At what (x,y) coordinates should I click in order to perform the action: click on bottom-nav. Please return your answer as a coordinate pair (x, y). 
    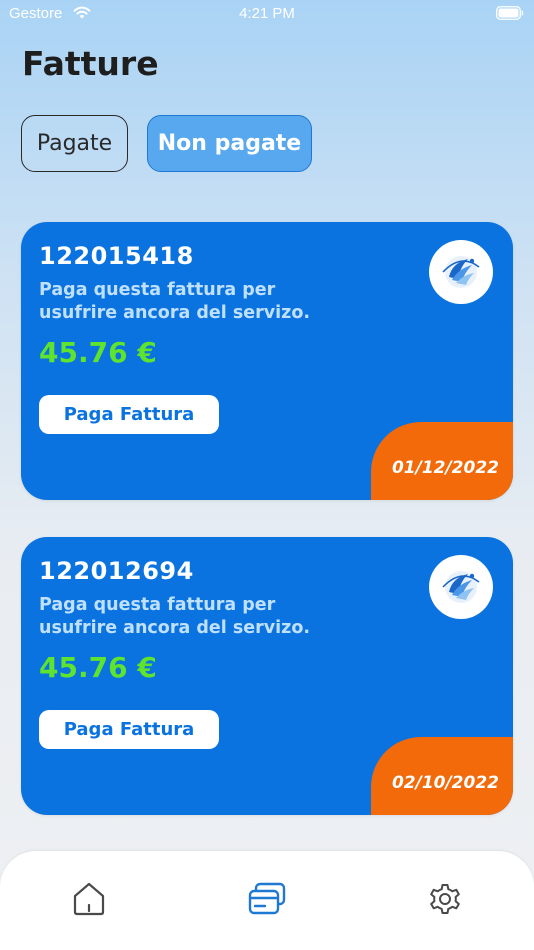
    Looking at the image, I should click on (267, 900).